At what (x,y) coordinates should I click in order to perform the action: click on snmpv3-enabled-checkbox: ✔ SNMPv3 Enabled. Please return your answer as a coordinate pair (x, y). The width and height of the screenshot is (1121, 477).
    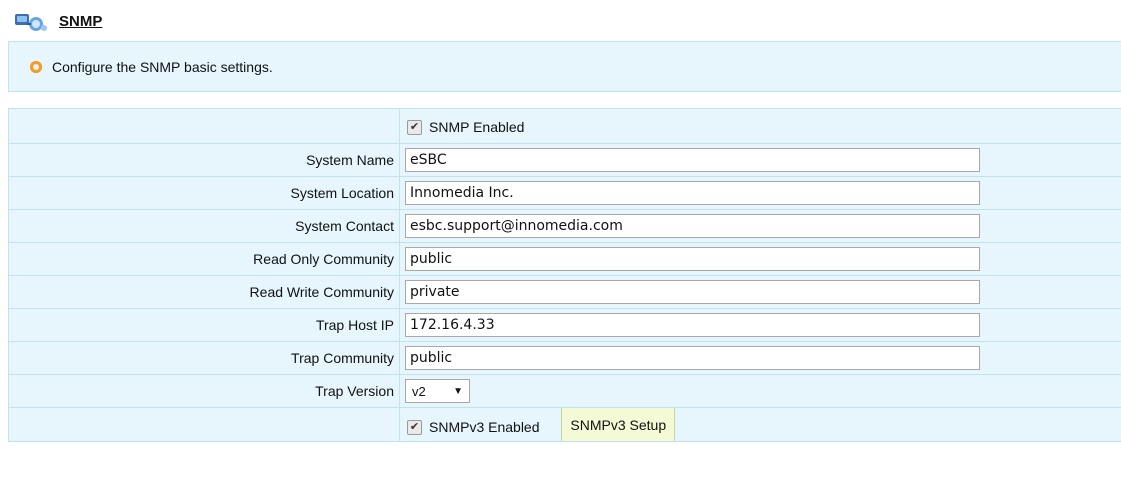
    Looking at the image, I should click on (472, 427).